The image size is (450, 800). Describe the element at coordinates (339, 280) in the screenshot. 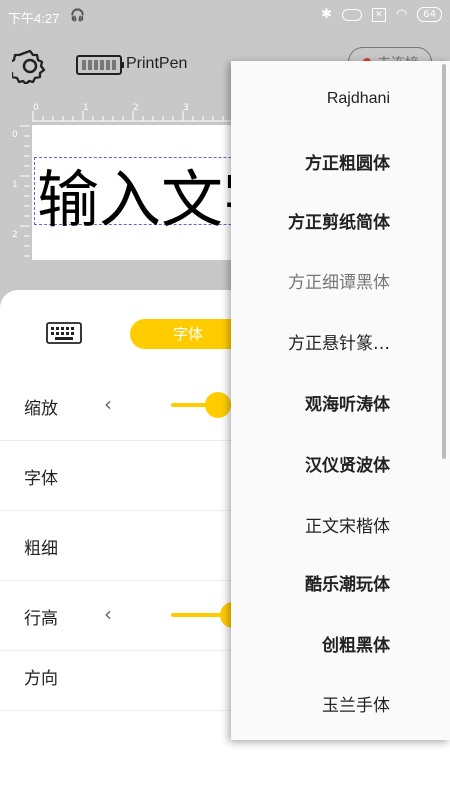

I see `font-option: 方正细谭黑体` at that location.